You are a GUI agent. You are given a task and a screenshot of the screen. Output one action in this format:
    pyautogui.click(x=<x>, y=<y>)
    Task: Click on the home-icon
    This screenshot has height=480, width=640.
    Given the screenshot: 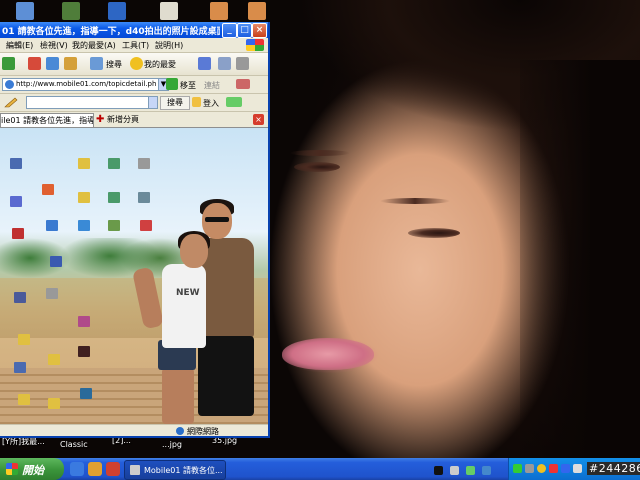 What is the action you would take?
    pyautogui.click(x=70, y=63)
    